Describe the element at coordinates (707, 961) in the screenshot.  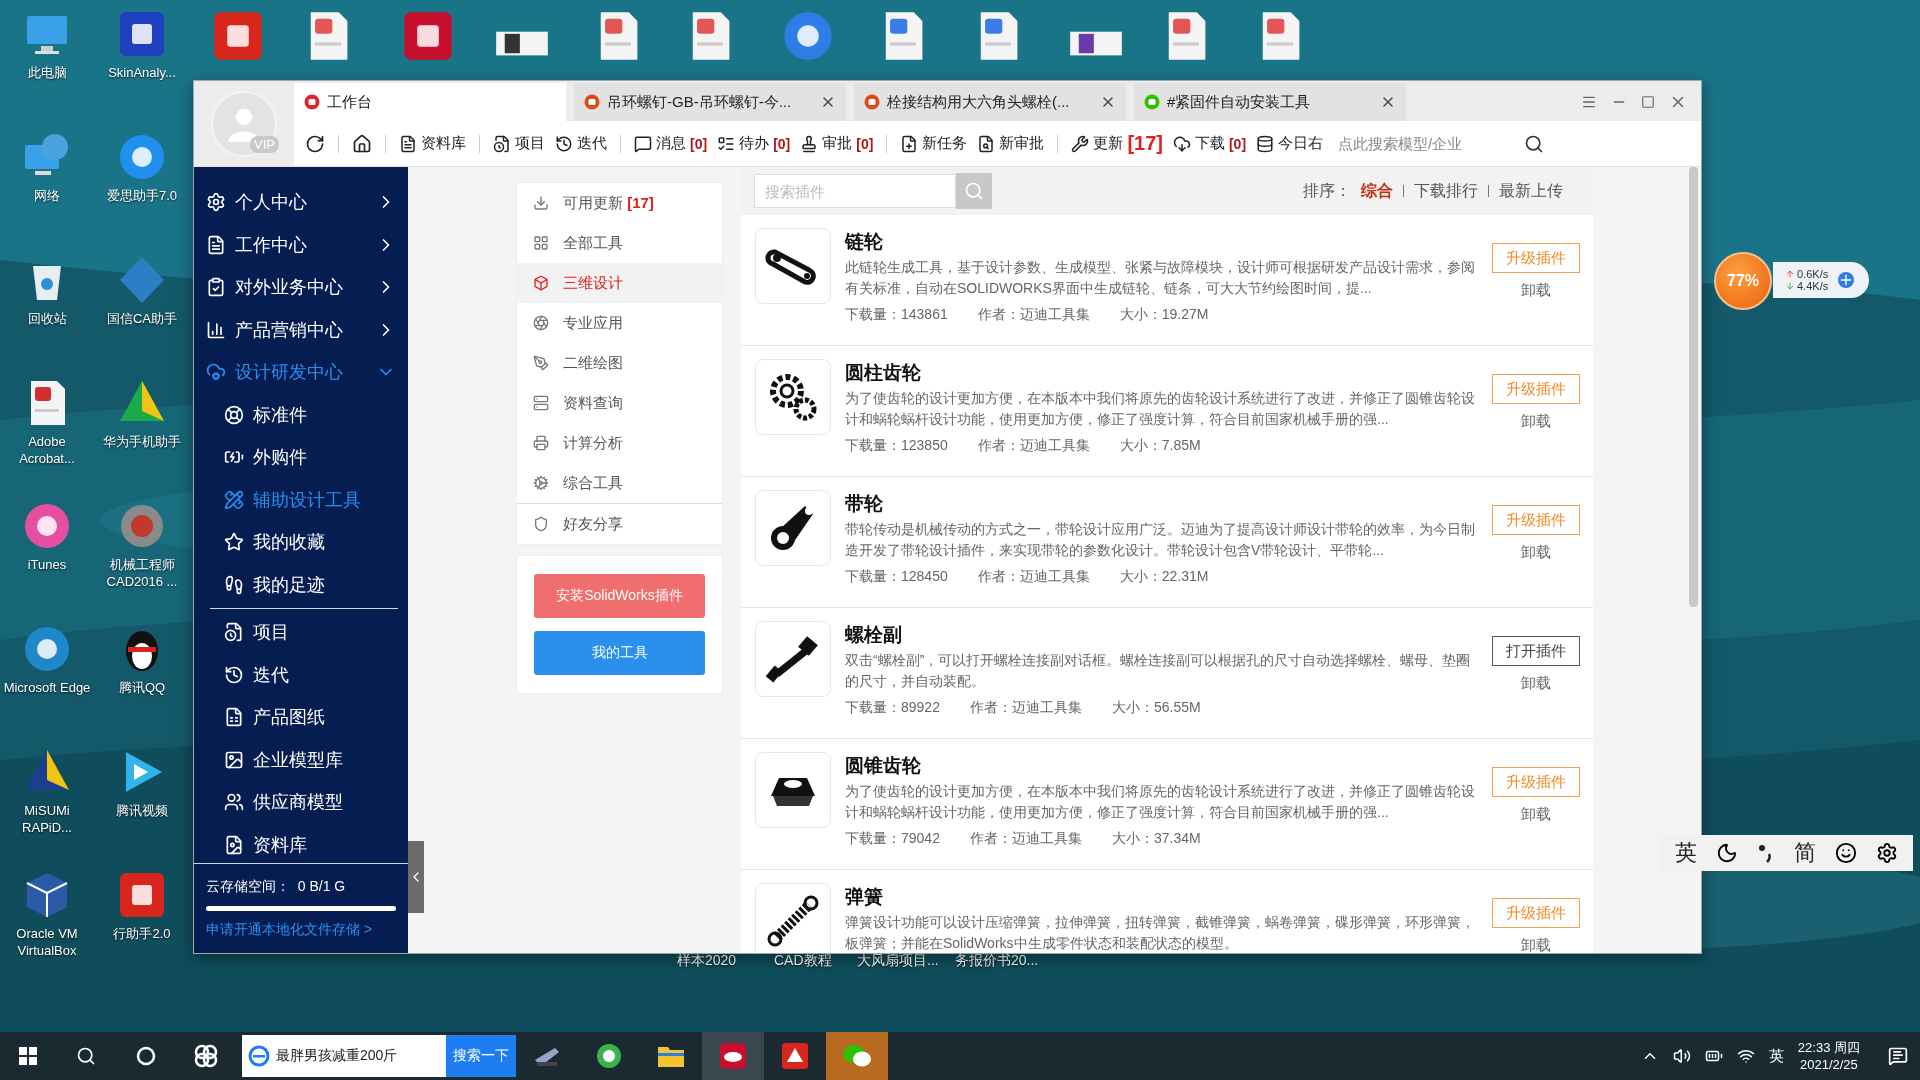
I see `desktop-icon-label: 样本2020` at that location.